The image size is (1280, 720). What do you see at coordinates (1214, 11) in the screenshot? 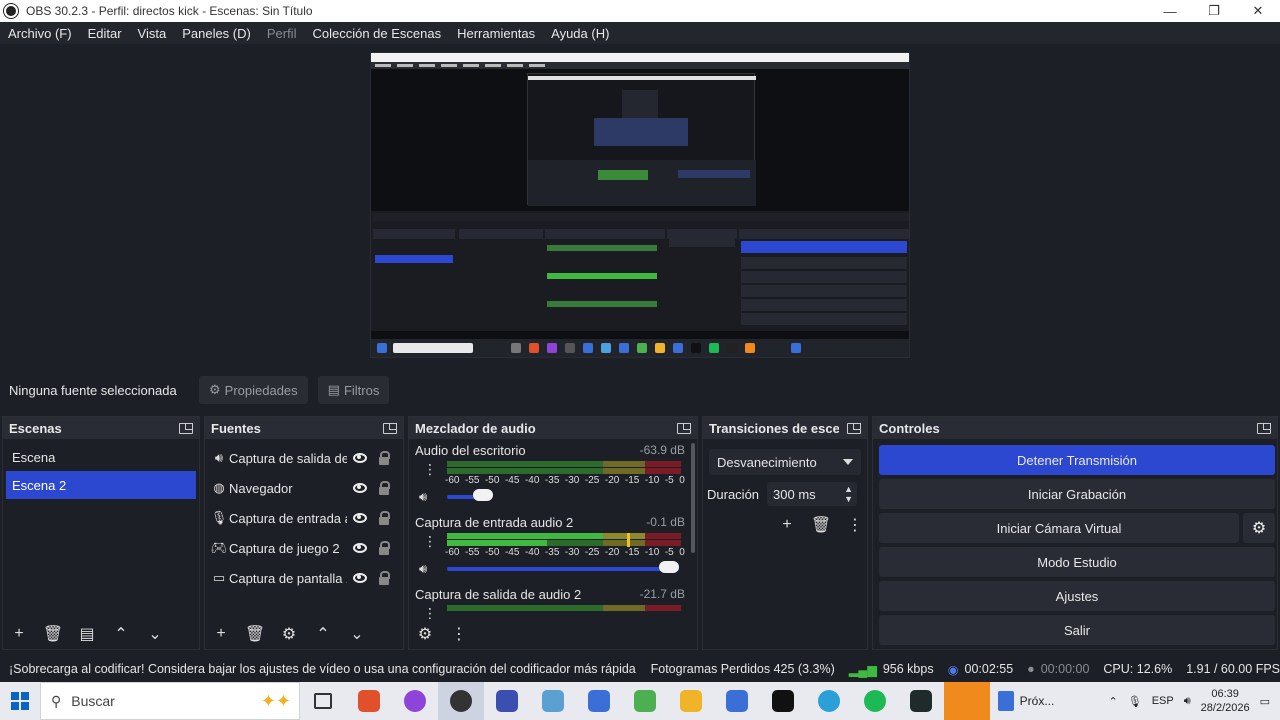
I see `maximize-button: ❐` at bounding box center [1214, 11].